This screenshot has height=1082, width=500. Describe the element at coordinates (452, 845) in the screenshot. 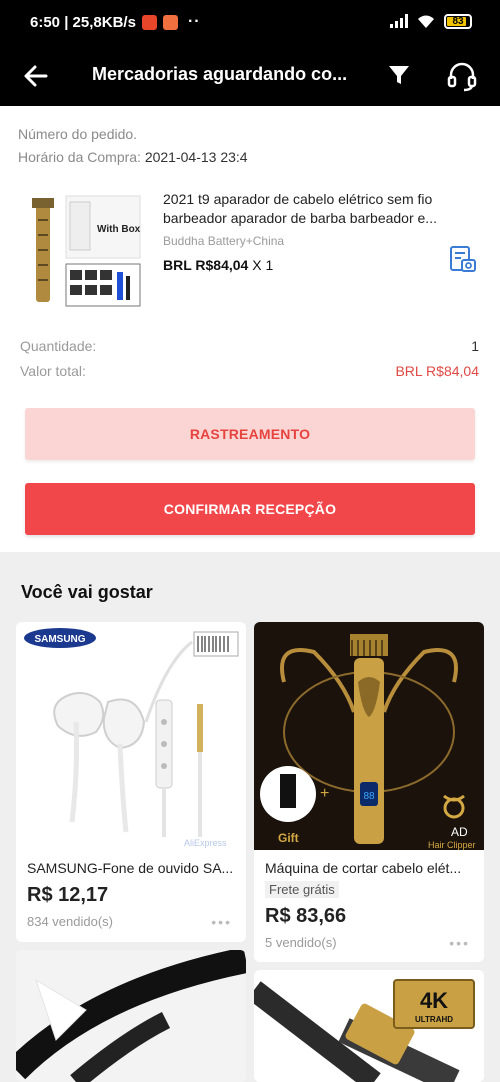

I see `image-caption: Hair Clipper` at that location.